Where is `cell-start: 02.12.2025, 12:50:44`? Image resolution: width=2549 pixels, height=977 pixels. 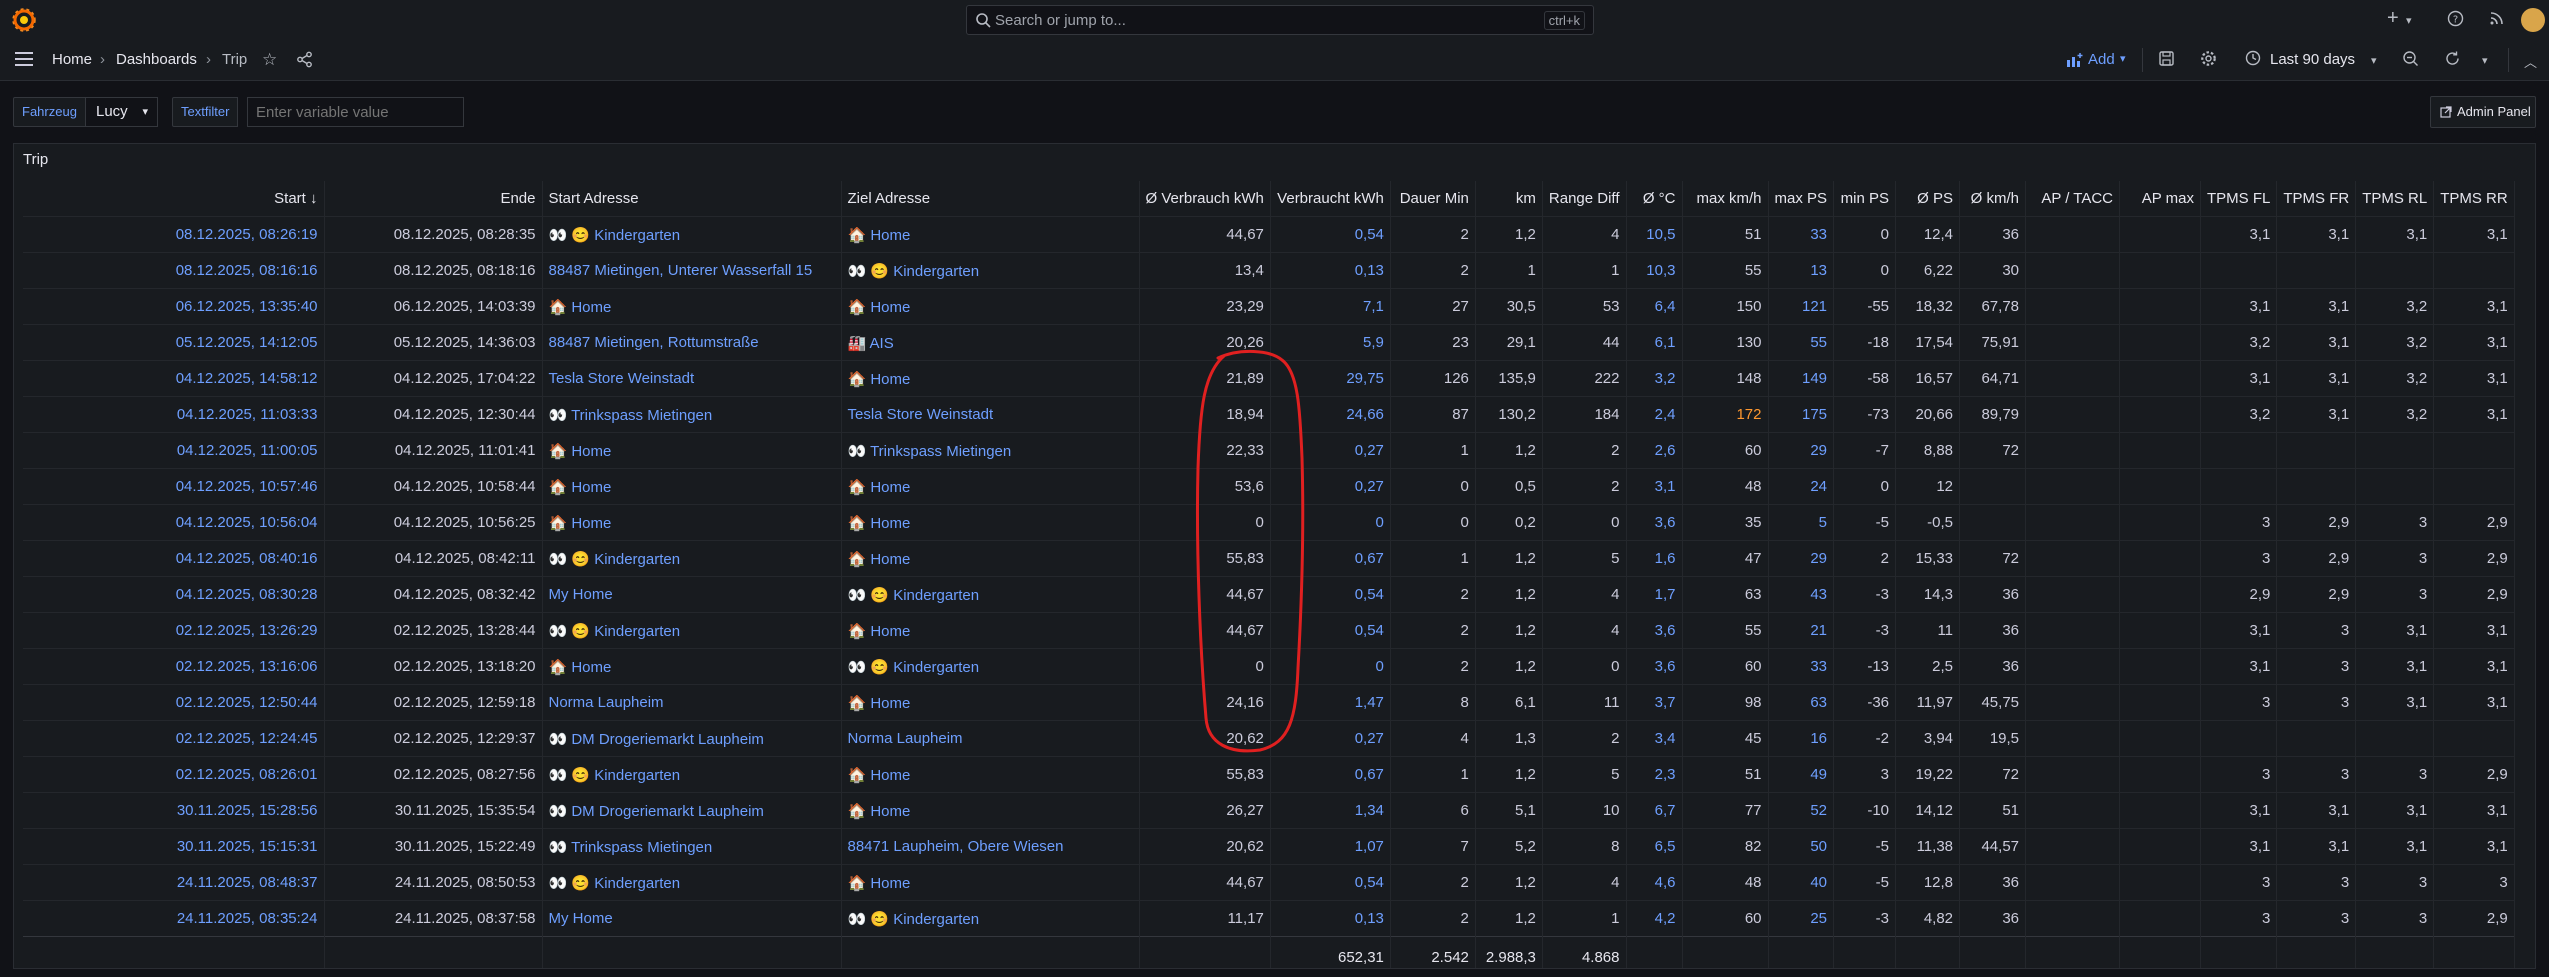
cell-start: 02.12.2025, 12:50:44 is located at coordinates (174, 702).